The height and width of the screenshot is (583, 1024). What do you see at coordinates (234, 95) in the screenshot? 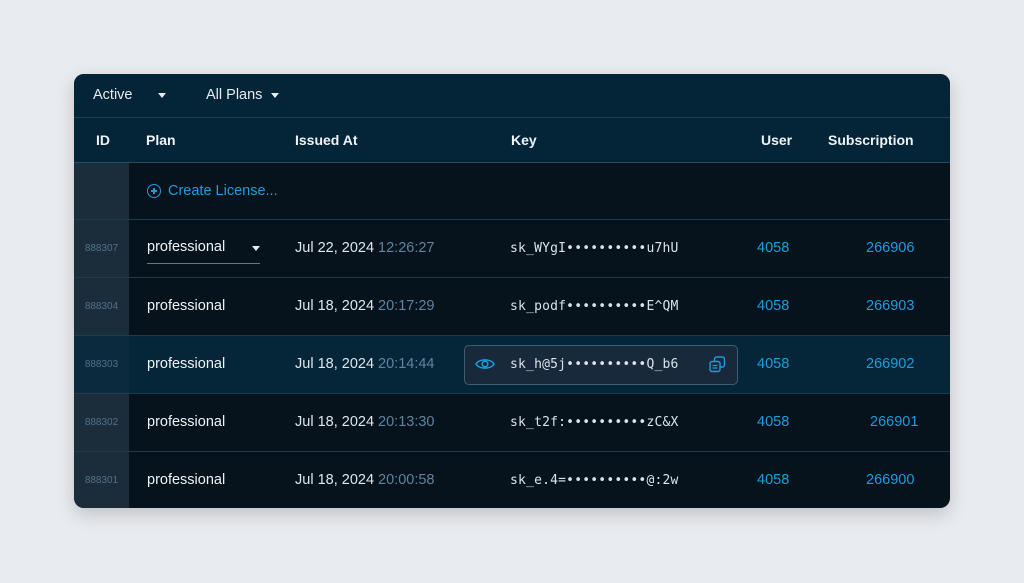
I see `plans-filter-label: All Plans` at bounding box center [234, 95].